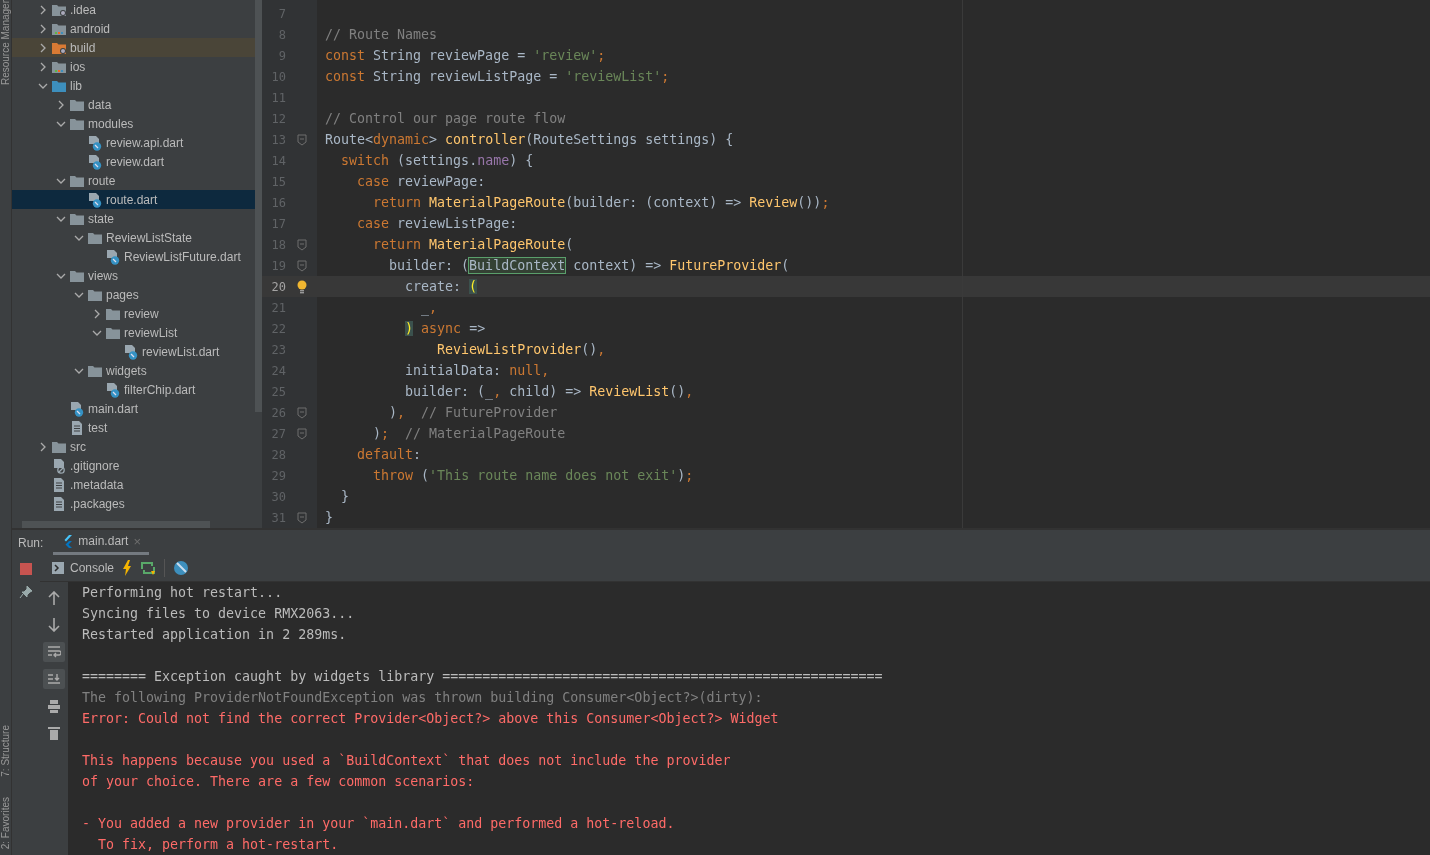 This screenshot has width=1430, height=855. I want to click on console-line: Error: Could not find the correct Provider<Object?> above this Consumer<Object?> Widget, so click(430, 718).